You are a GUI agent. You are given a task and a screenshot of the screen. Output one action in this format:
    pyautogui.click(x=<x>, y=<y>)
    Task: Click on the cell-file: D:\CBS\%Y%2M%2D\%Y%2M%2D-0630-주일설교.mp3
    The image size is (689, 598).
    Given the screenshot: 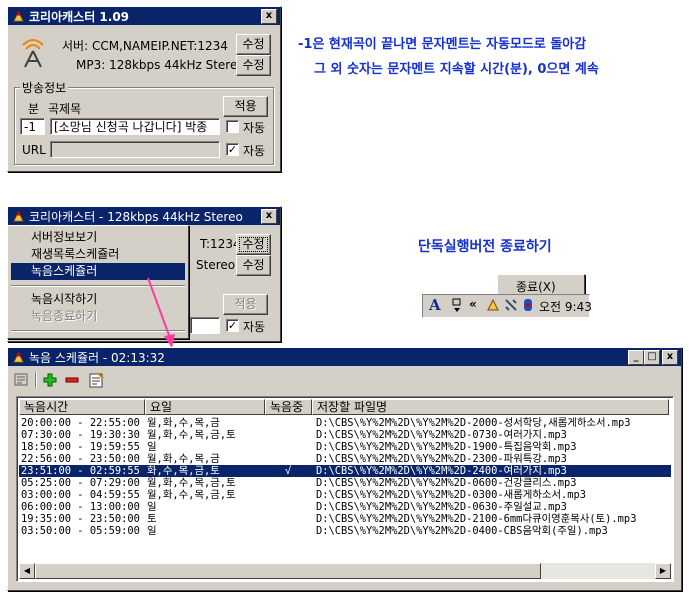 What is the action you would take?
    pyautogui.click(x=441, y=507)
    